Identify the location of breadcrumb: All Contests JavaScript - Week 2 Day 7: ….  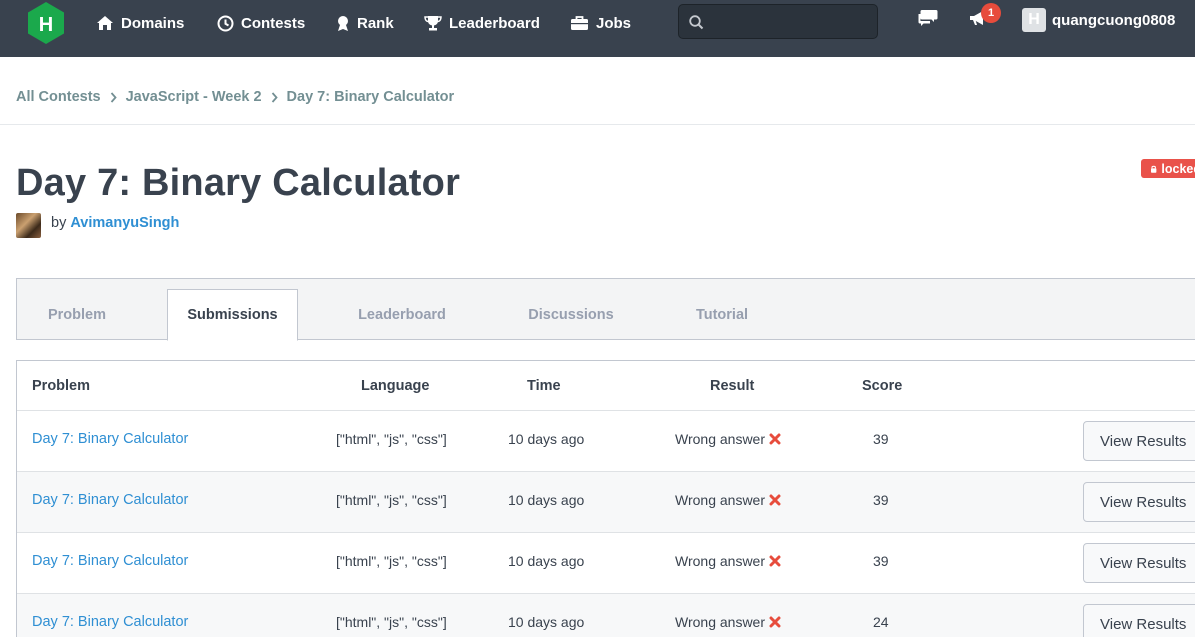
(235, 97).